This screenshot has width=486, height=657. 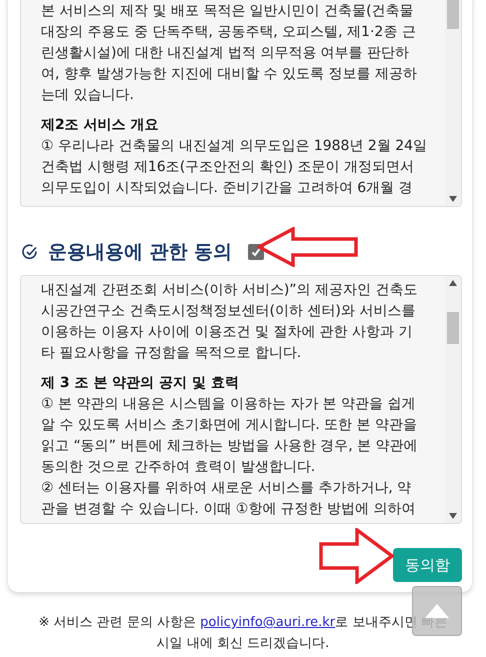 What do you see at coordinates (268, 622) in the screenshot?
I see `email-link: policyinfo@auri.re.kr` at bounding box center [268, 622].